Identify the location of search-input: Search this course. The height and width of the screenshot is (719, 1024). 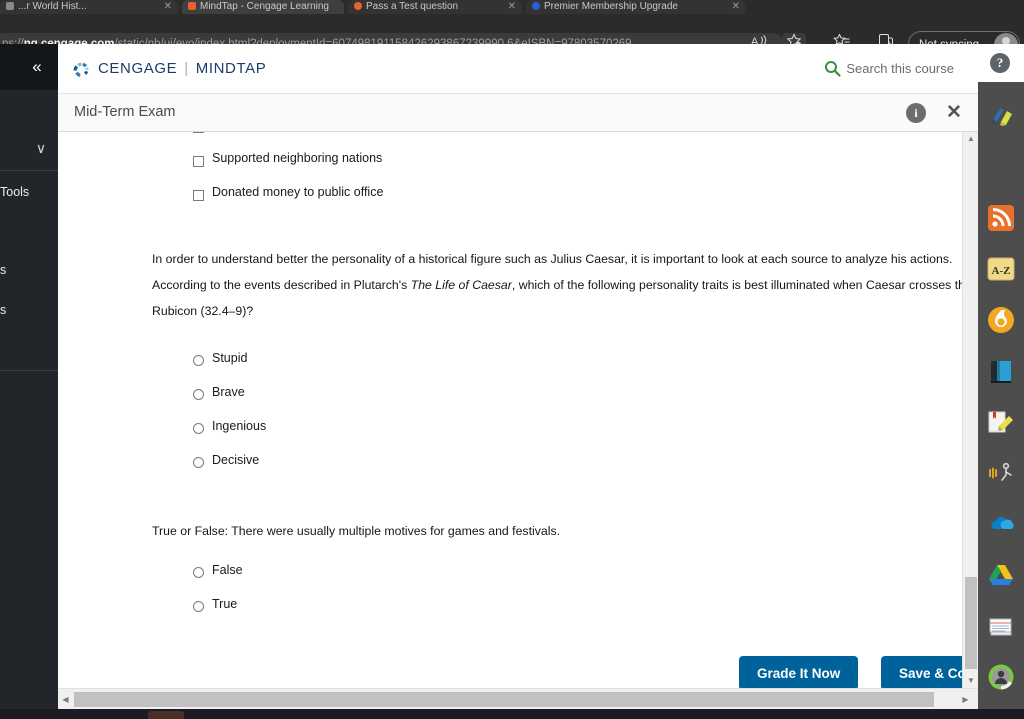
(900, 68).